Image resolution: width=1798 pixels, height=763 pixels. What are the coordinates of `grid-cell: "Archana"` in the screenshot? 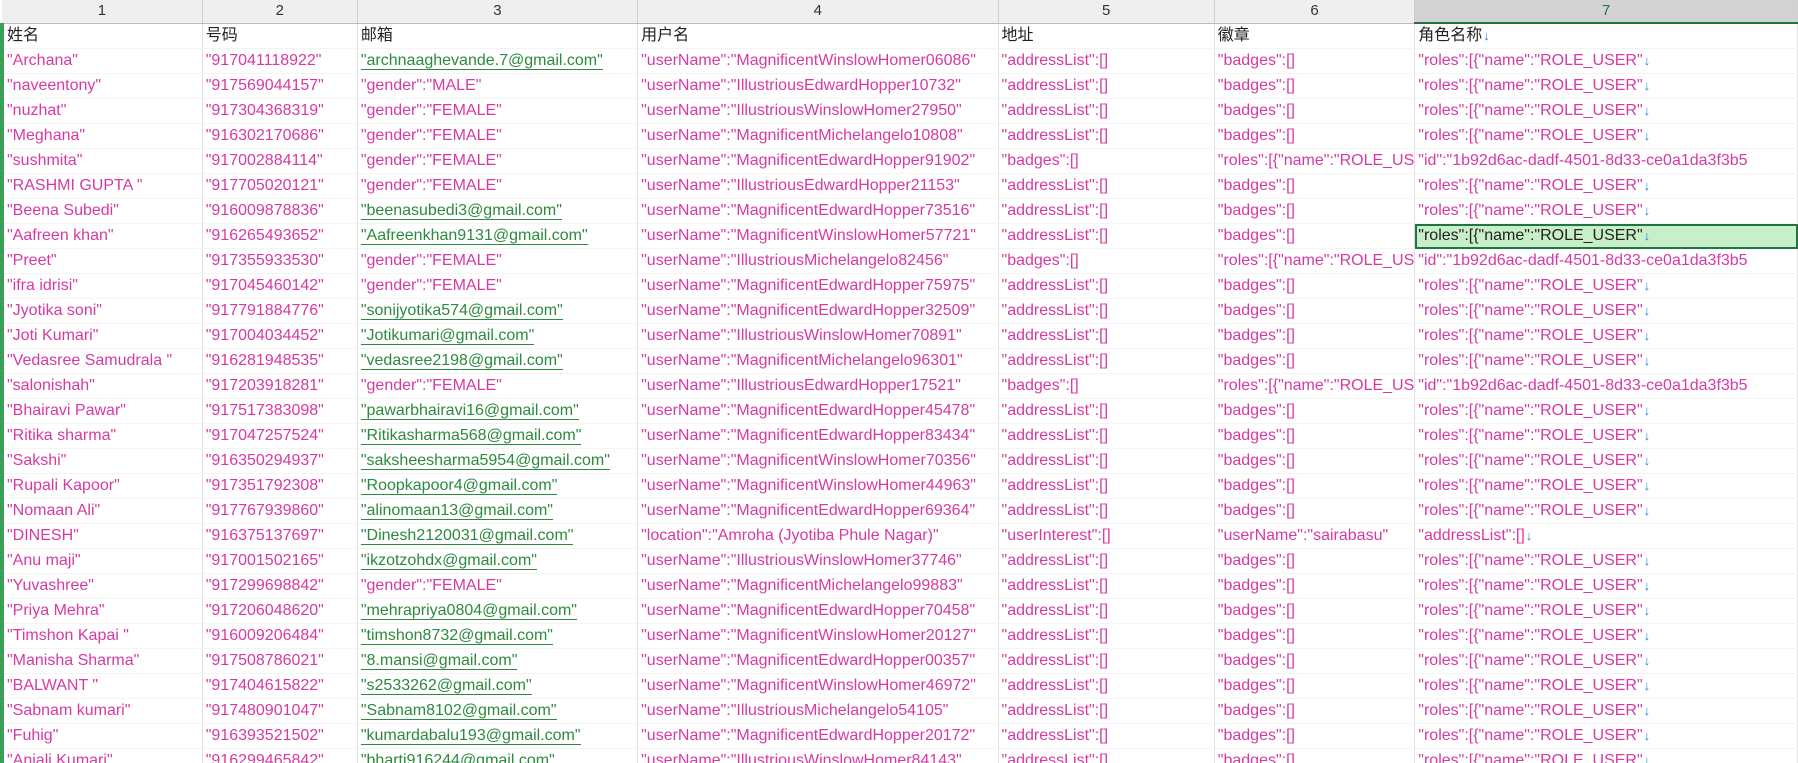 It's located at (101, 61).